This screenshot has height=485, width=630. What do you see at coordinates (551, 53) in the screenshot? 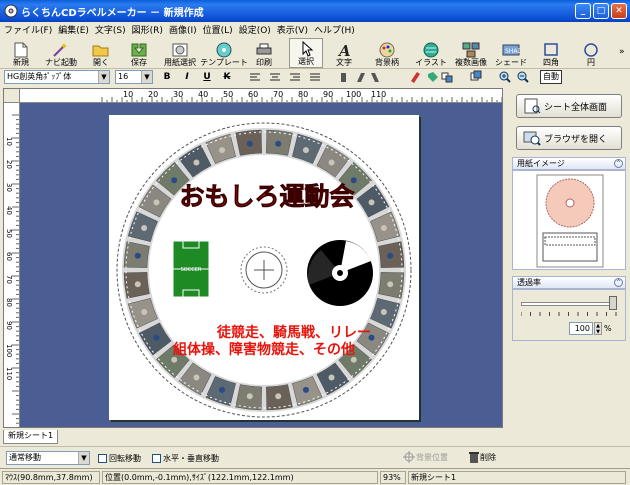
I see `rect-tool-button: 四角` at bounding box center [551, 53].